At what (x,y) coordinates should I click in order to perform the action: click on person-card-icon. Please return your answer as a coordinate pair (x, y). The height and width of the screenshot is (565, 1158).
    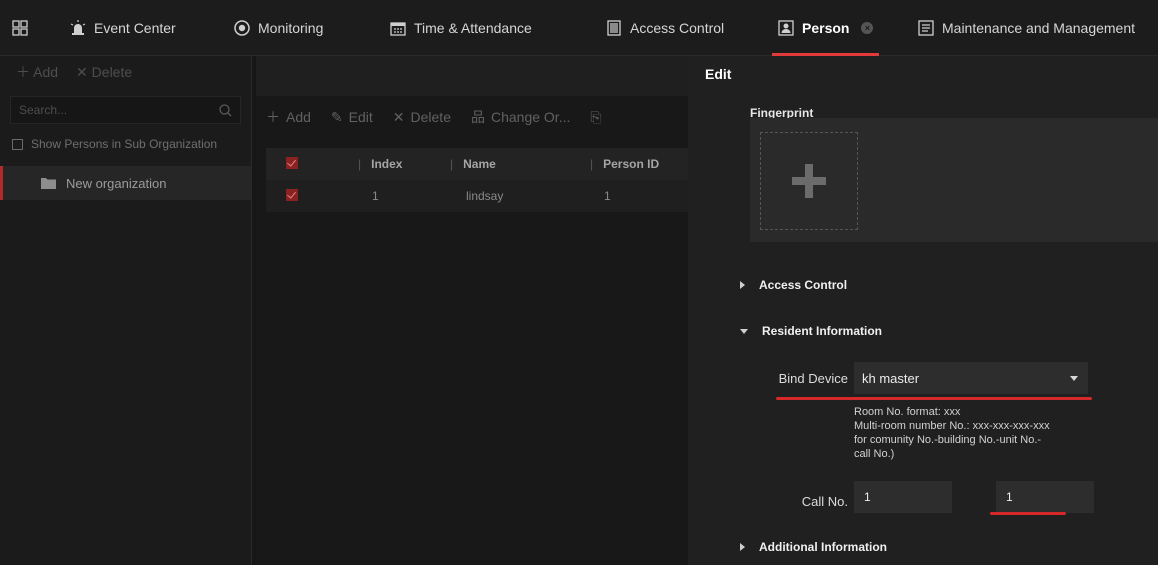
    Looking at the image, I should click on (786, 28).